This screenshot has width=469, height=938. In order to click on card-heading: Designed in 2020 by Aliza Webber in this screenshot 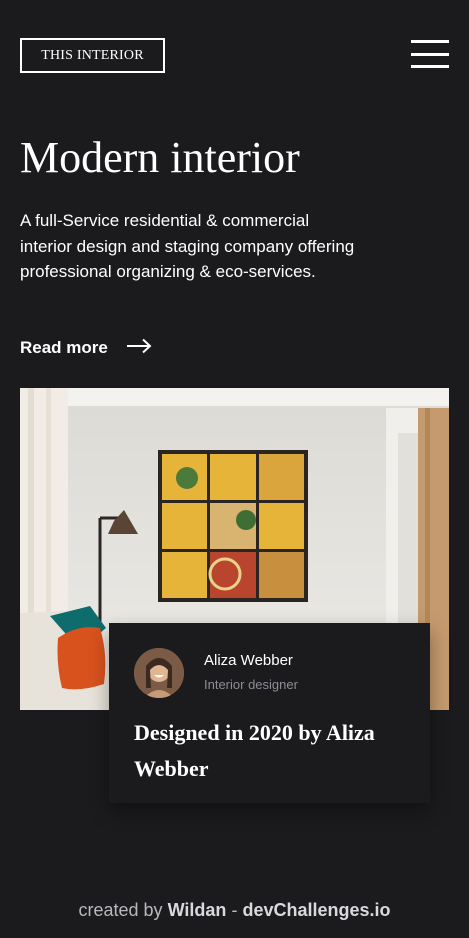, I will do `click(254, 750)`.